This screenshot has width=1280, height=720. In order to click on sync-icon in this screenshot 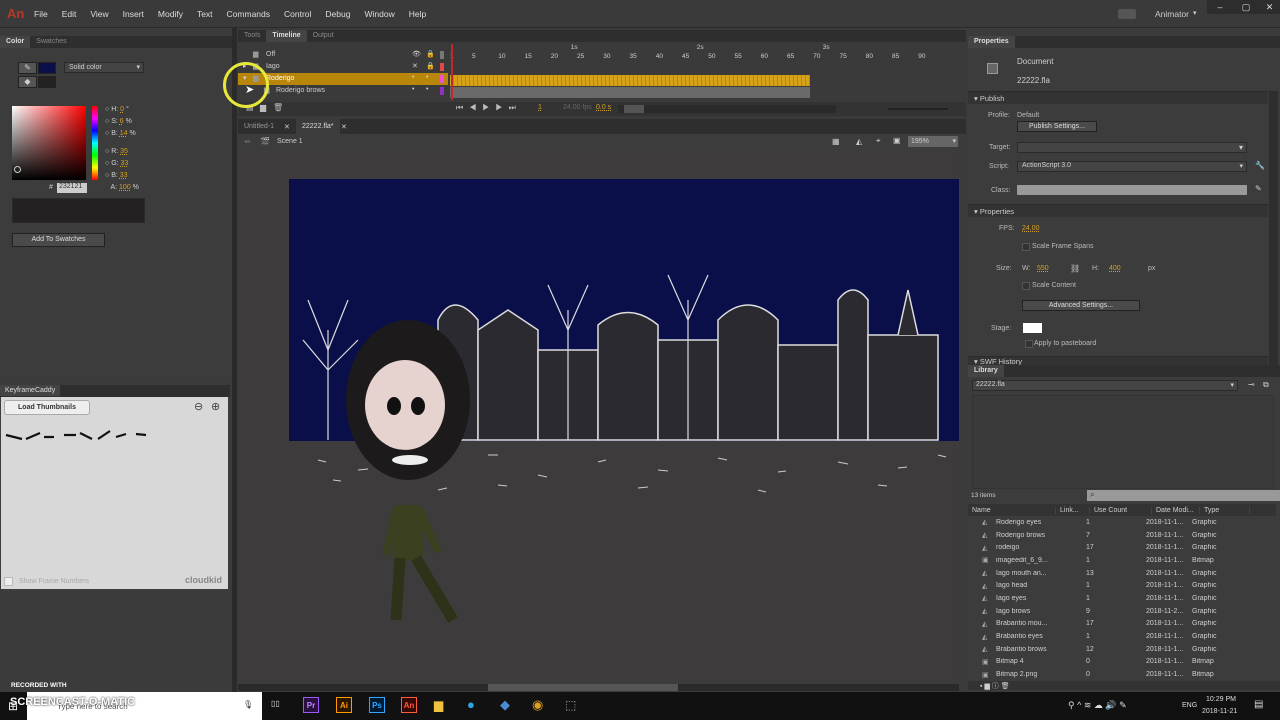, I will do `click(1127, 14)`.